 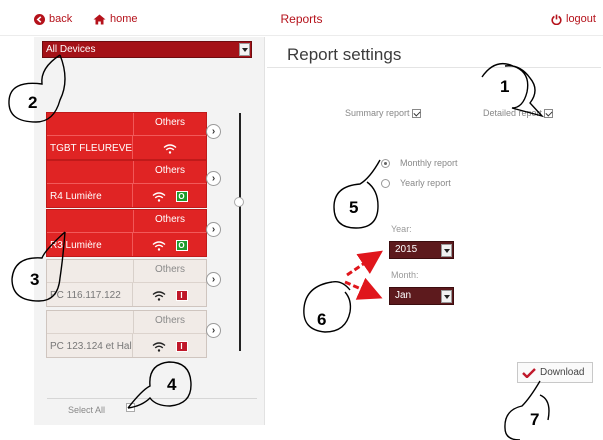 I want to click on page-title: Reports, so click(x=301, y=19).